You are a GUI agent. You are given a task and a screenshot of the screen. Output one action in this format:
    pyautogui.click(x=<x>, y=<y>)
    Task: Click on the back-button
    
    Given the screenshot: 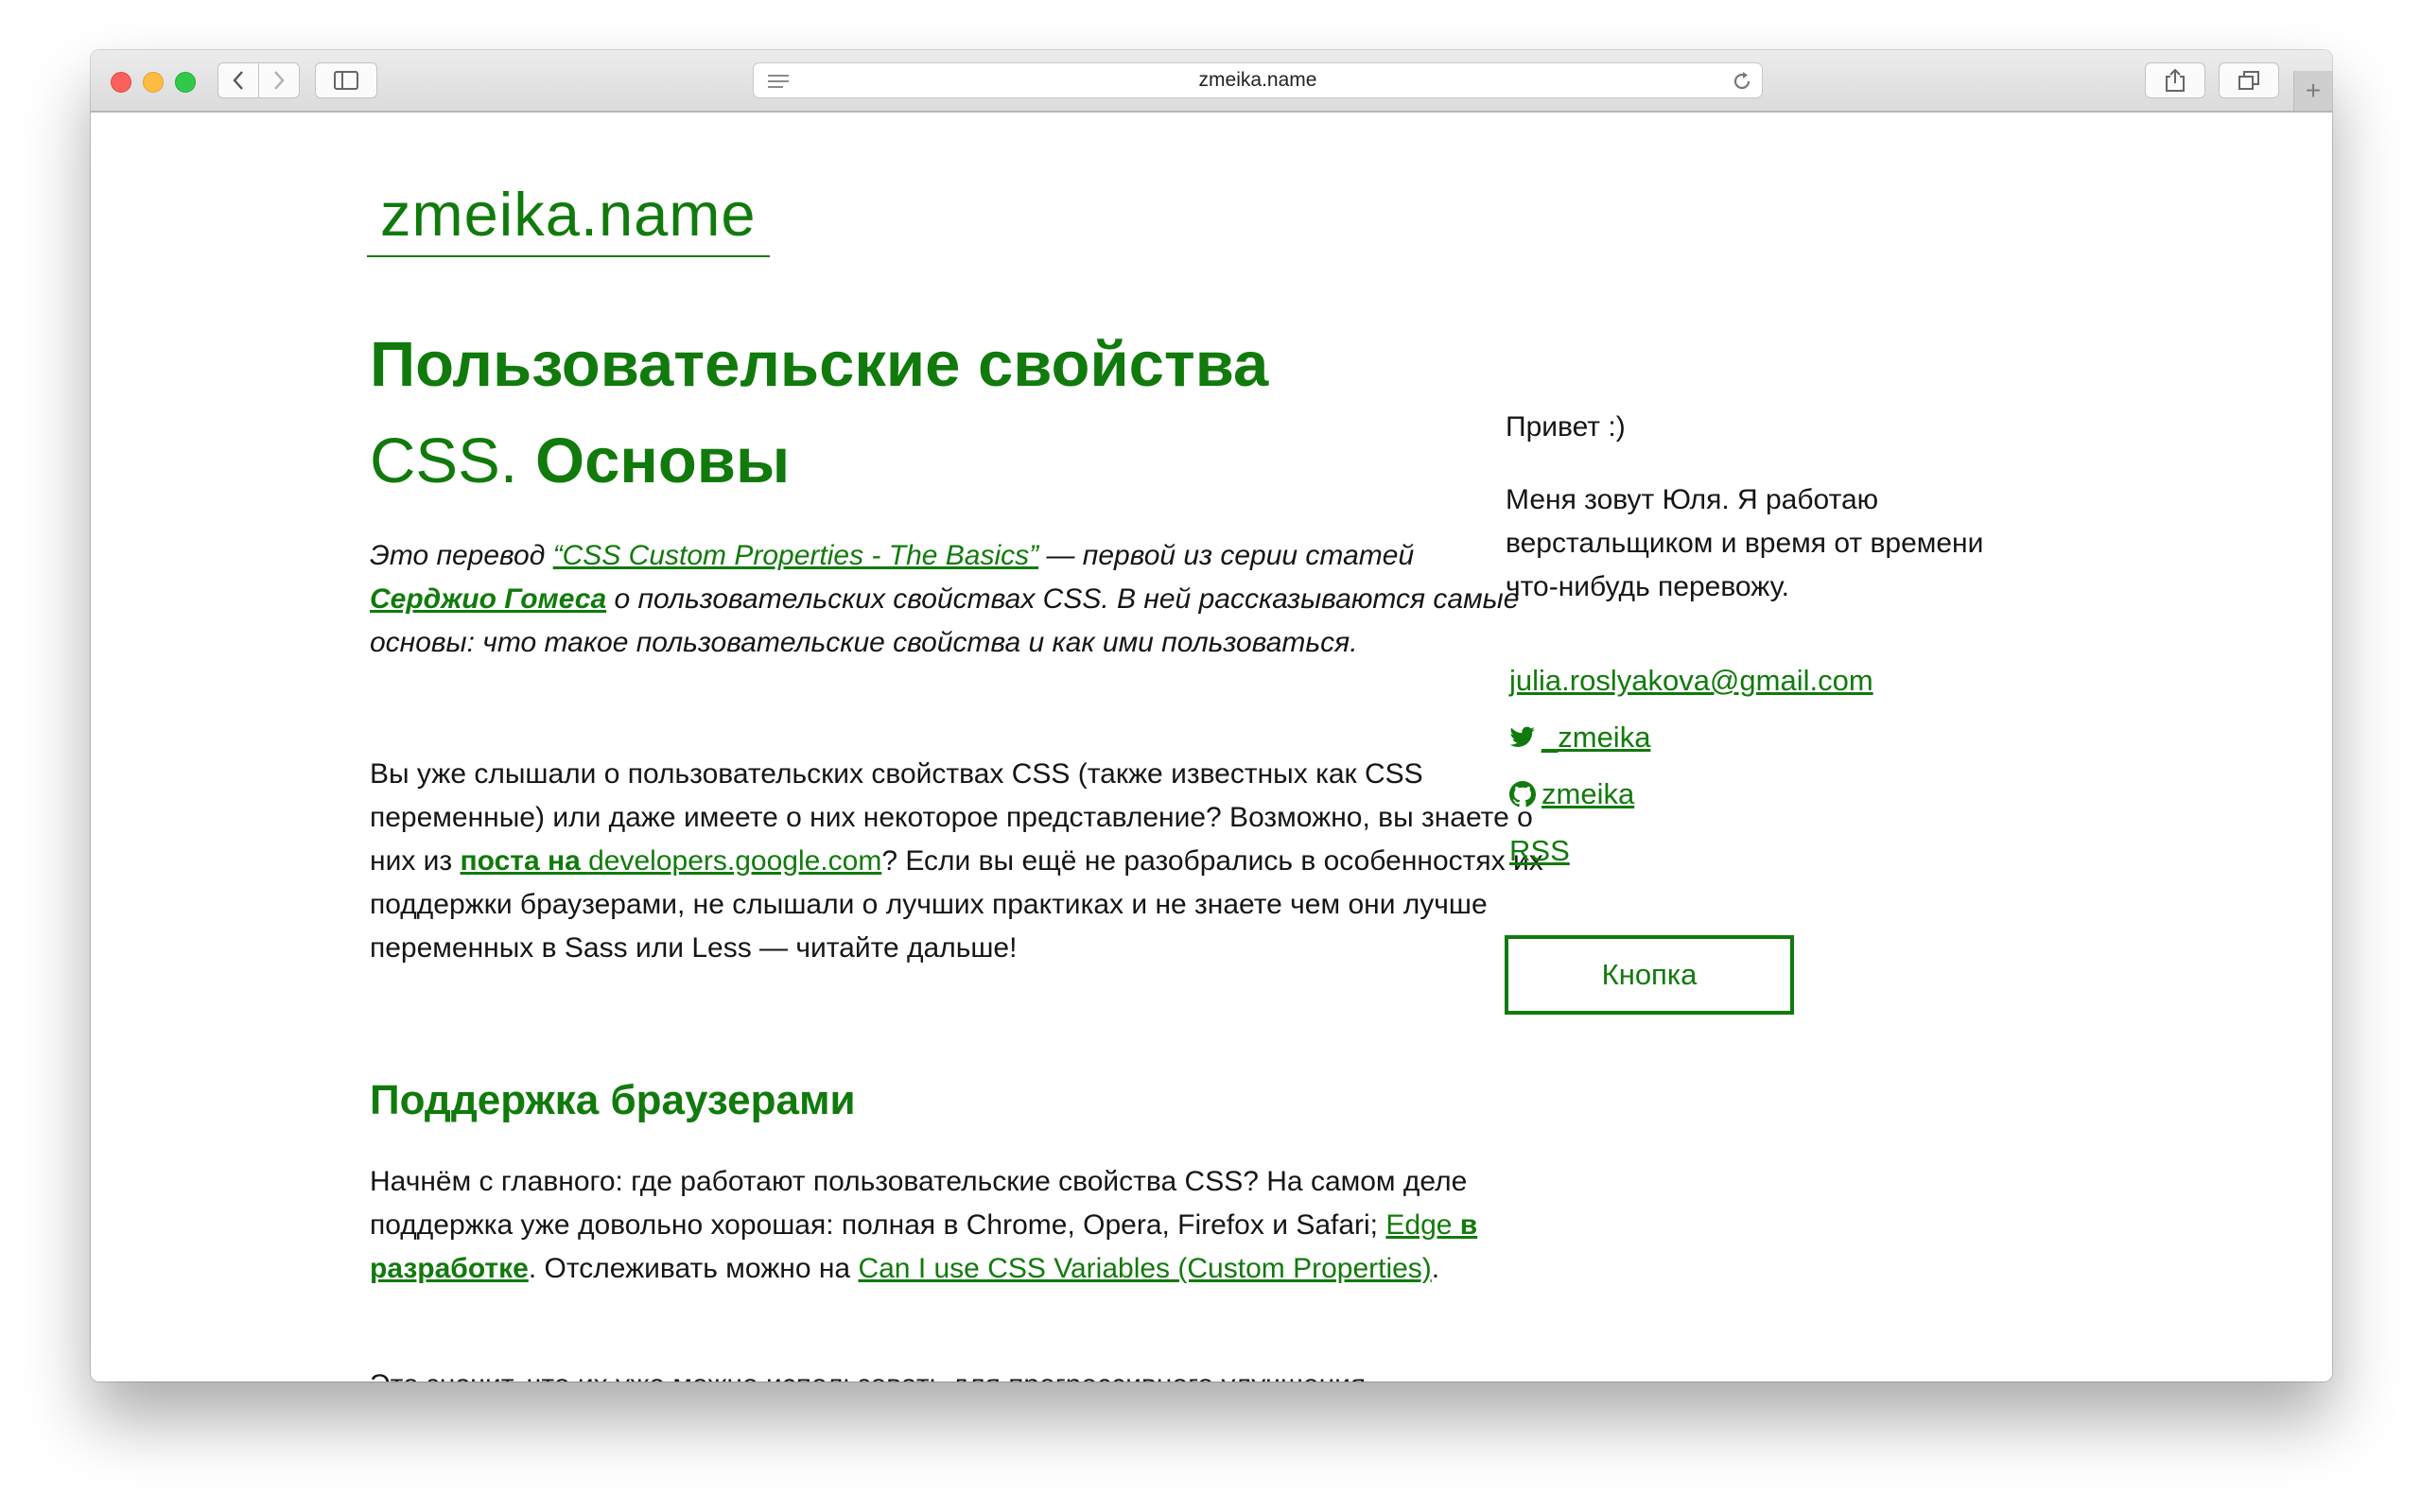 What is the action you would take?
    pyautogui.click(x=238, y=80)
    